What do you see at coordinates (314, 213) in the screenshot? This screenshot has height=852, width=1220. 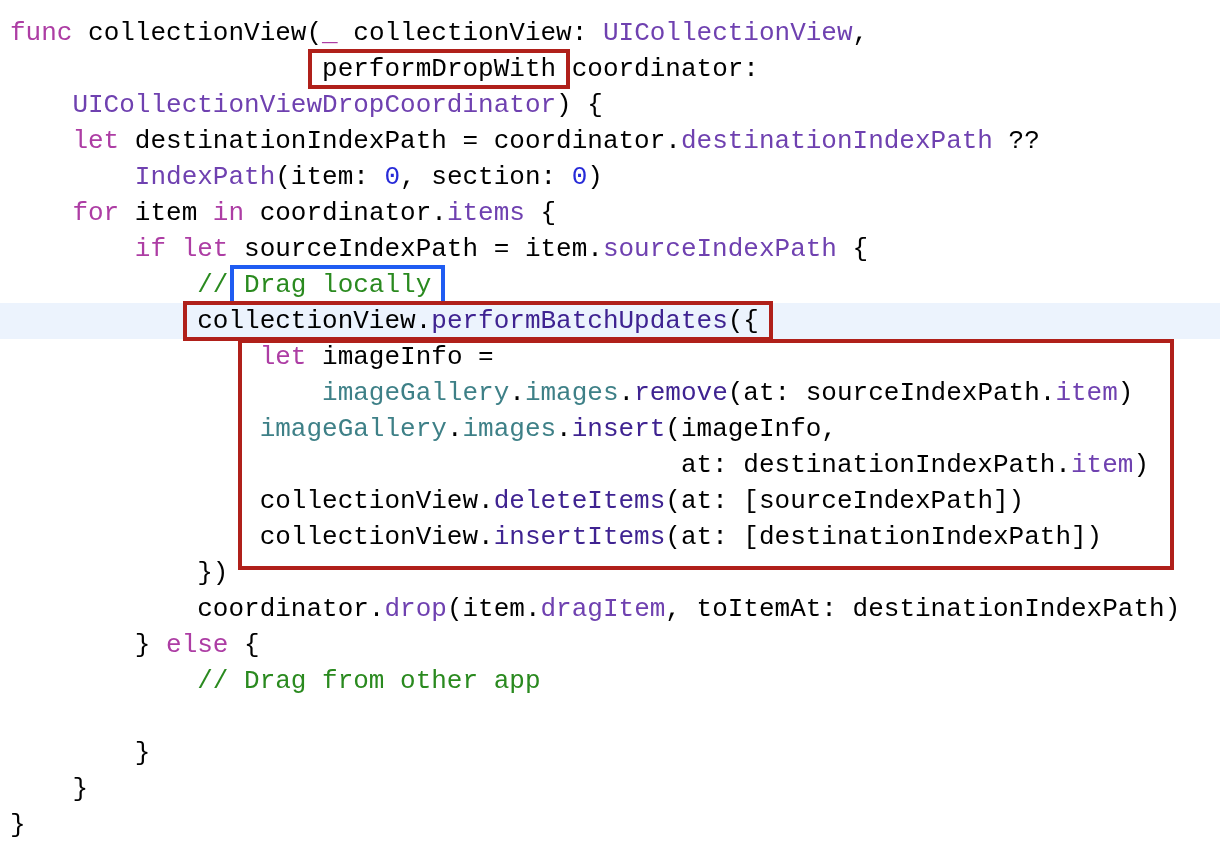 I see `code-line: for item in coordinator.items {` at bounding box center [314, 213].